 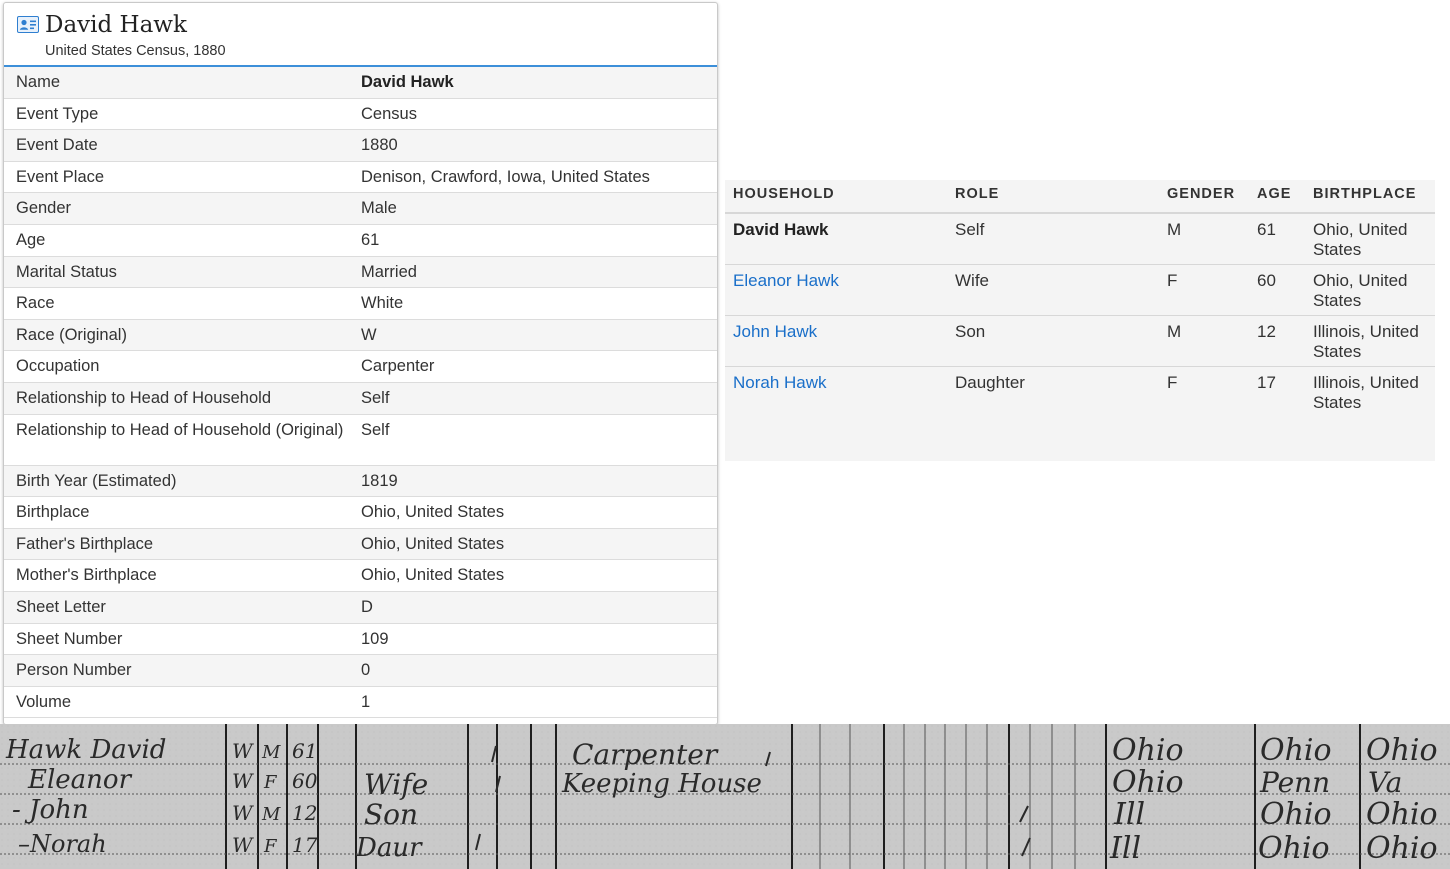 I want to click on svg-text: 60, so click(x=305, y=781).